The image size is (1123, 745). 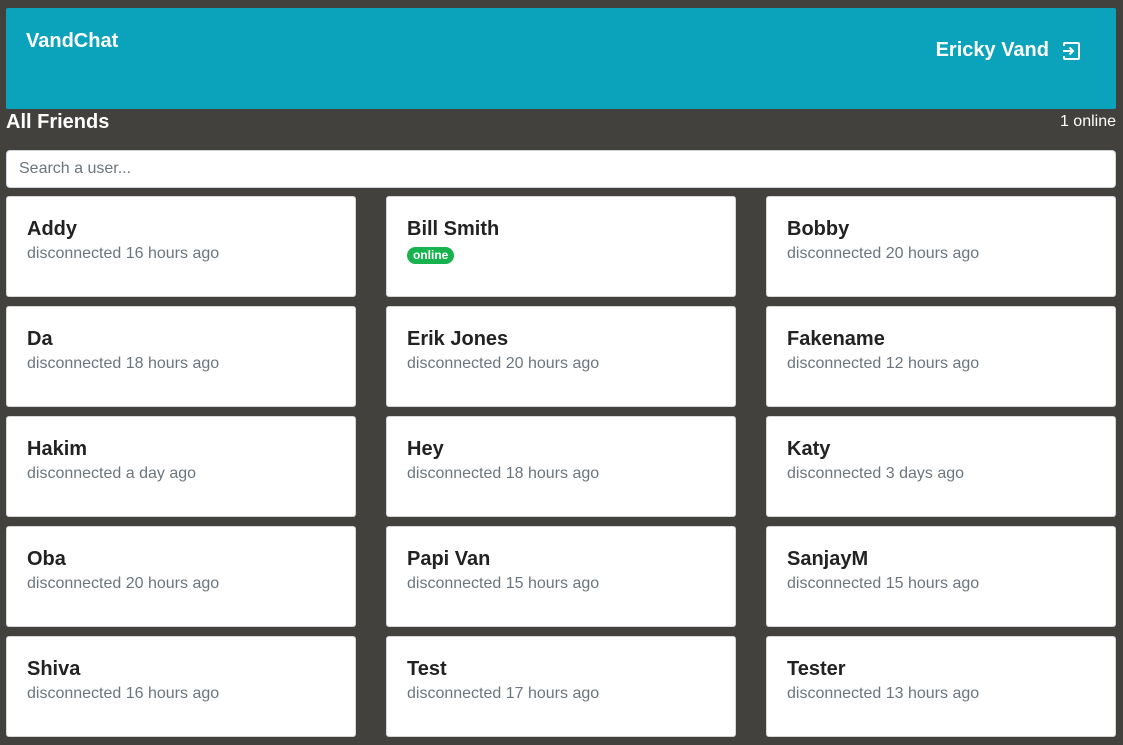 I want to click on friend-status: disconnected 3 days ago, so click(x=876, y=473).